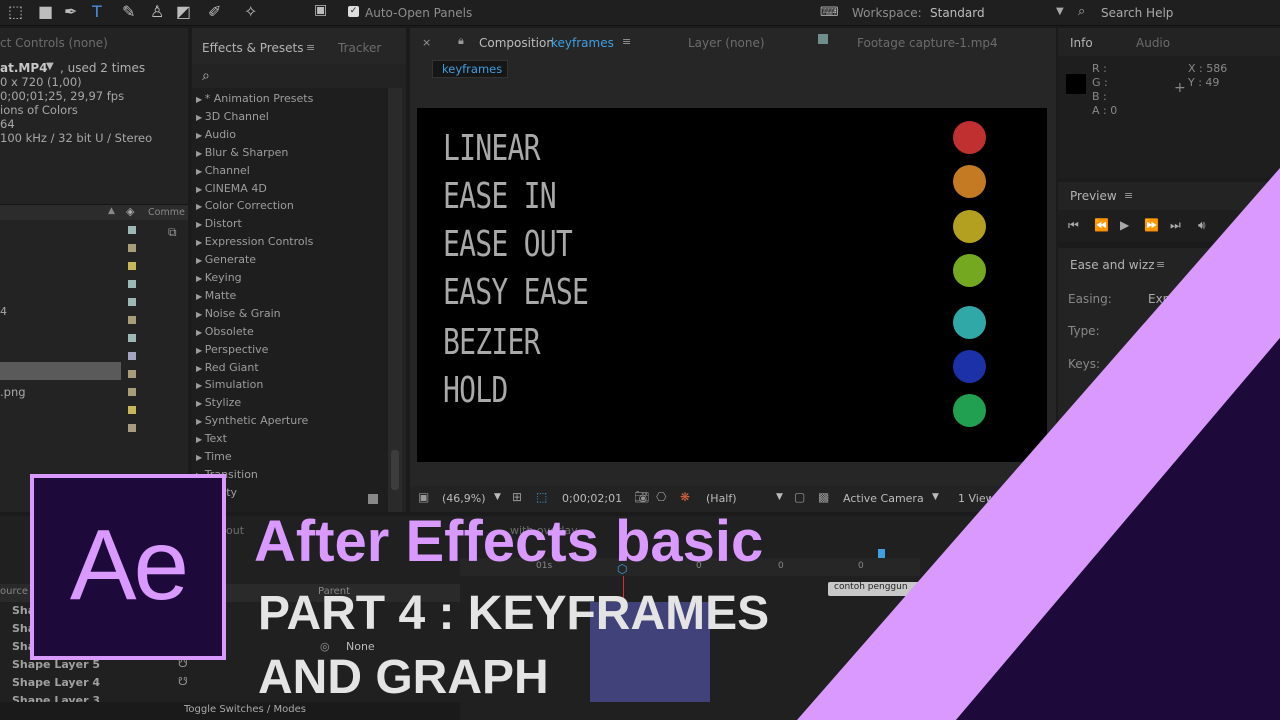 The width and height of the screenshot is (1280, 720). What do you see at coordinates (403, 677) in the screenshot?
I see `video-subtitle-line2: AND GRAPH` at bounding box center [403, 677].